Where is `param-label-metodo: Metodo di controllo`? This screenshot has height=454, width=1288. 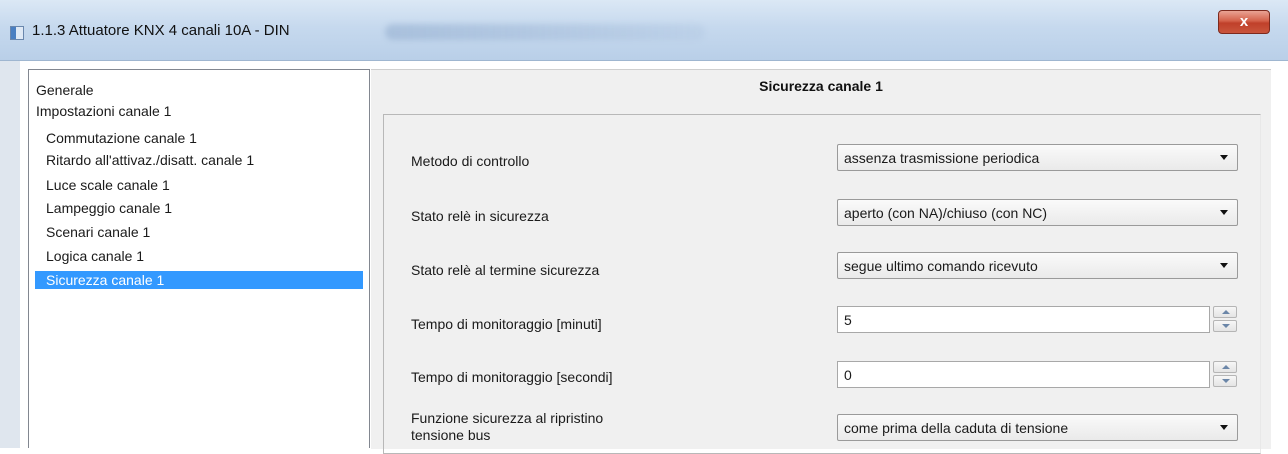 param-label-metodo: Metodo di controllo is located at coordinates (470, 161).